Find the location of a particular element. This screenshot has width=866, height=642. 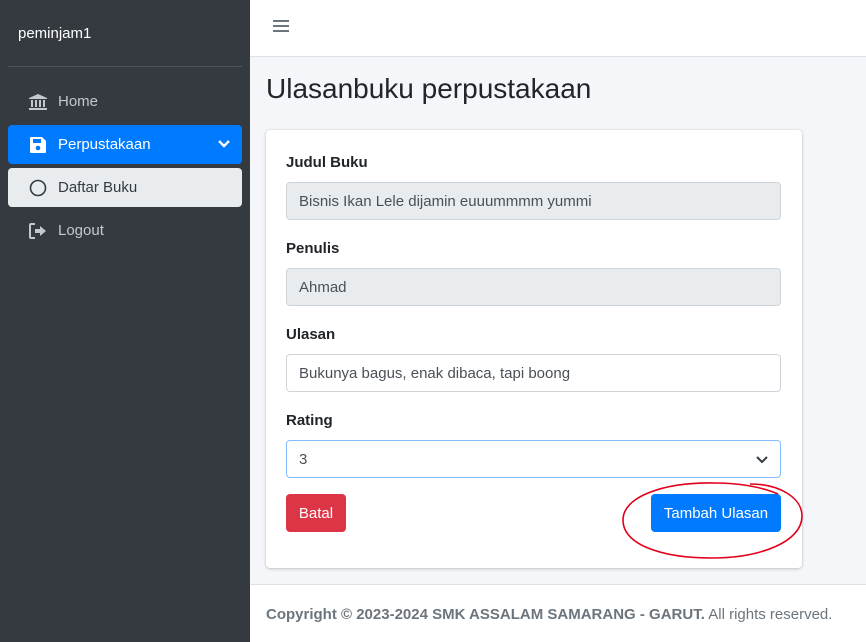

sidebar-item-label: Logout is located at coordinates (81, 230).